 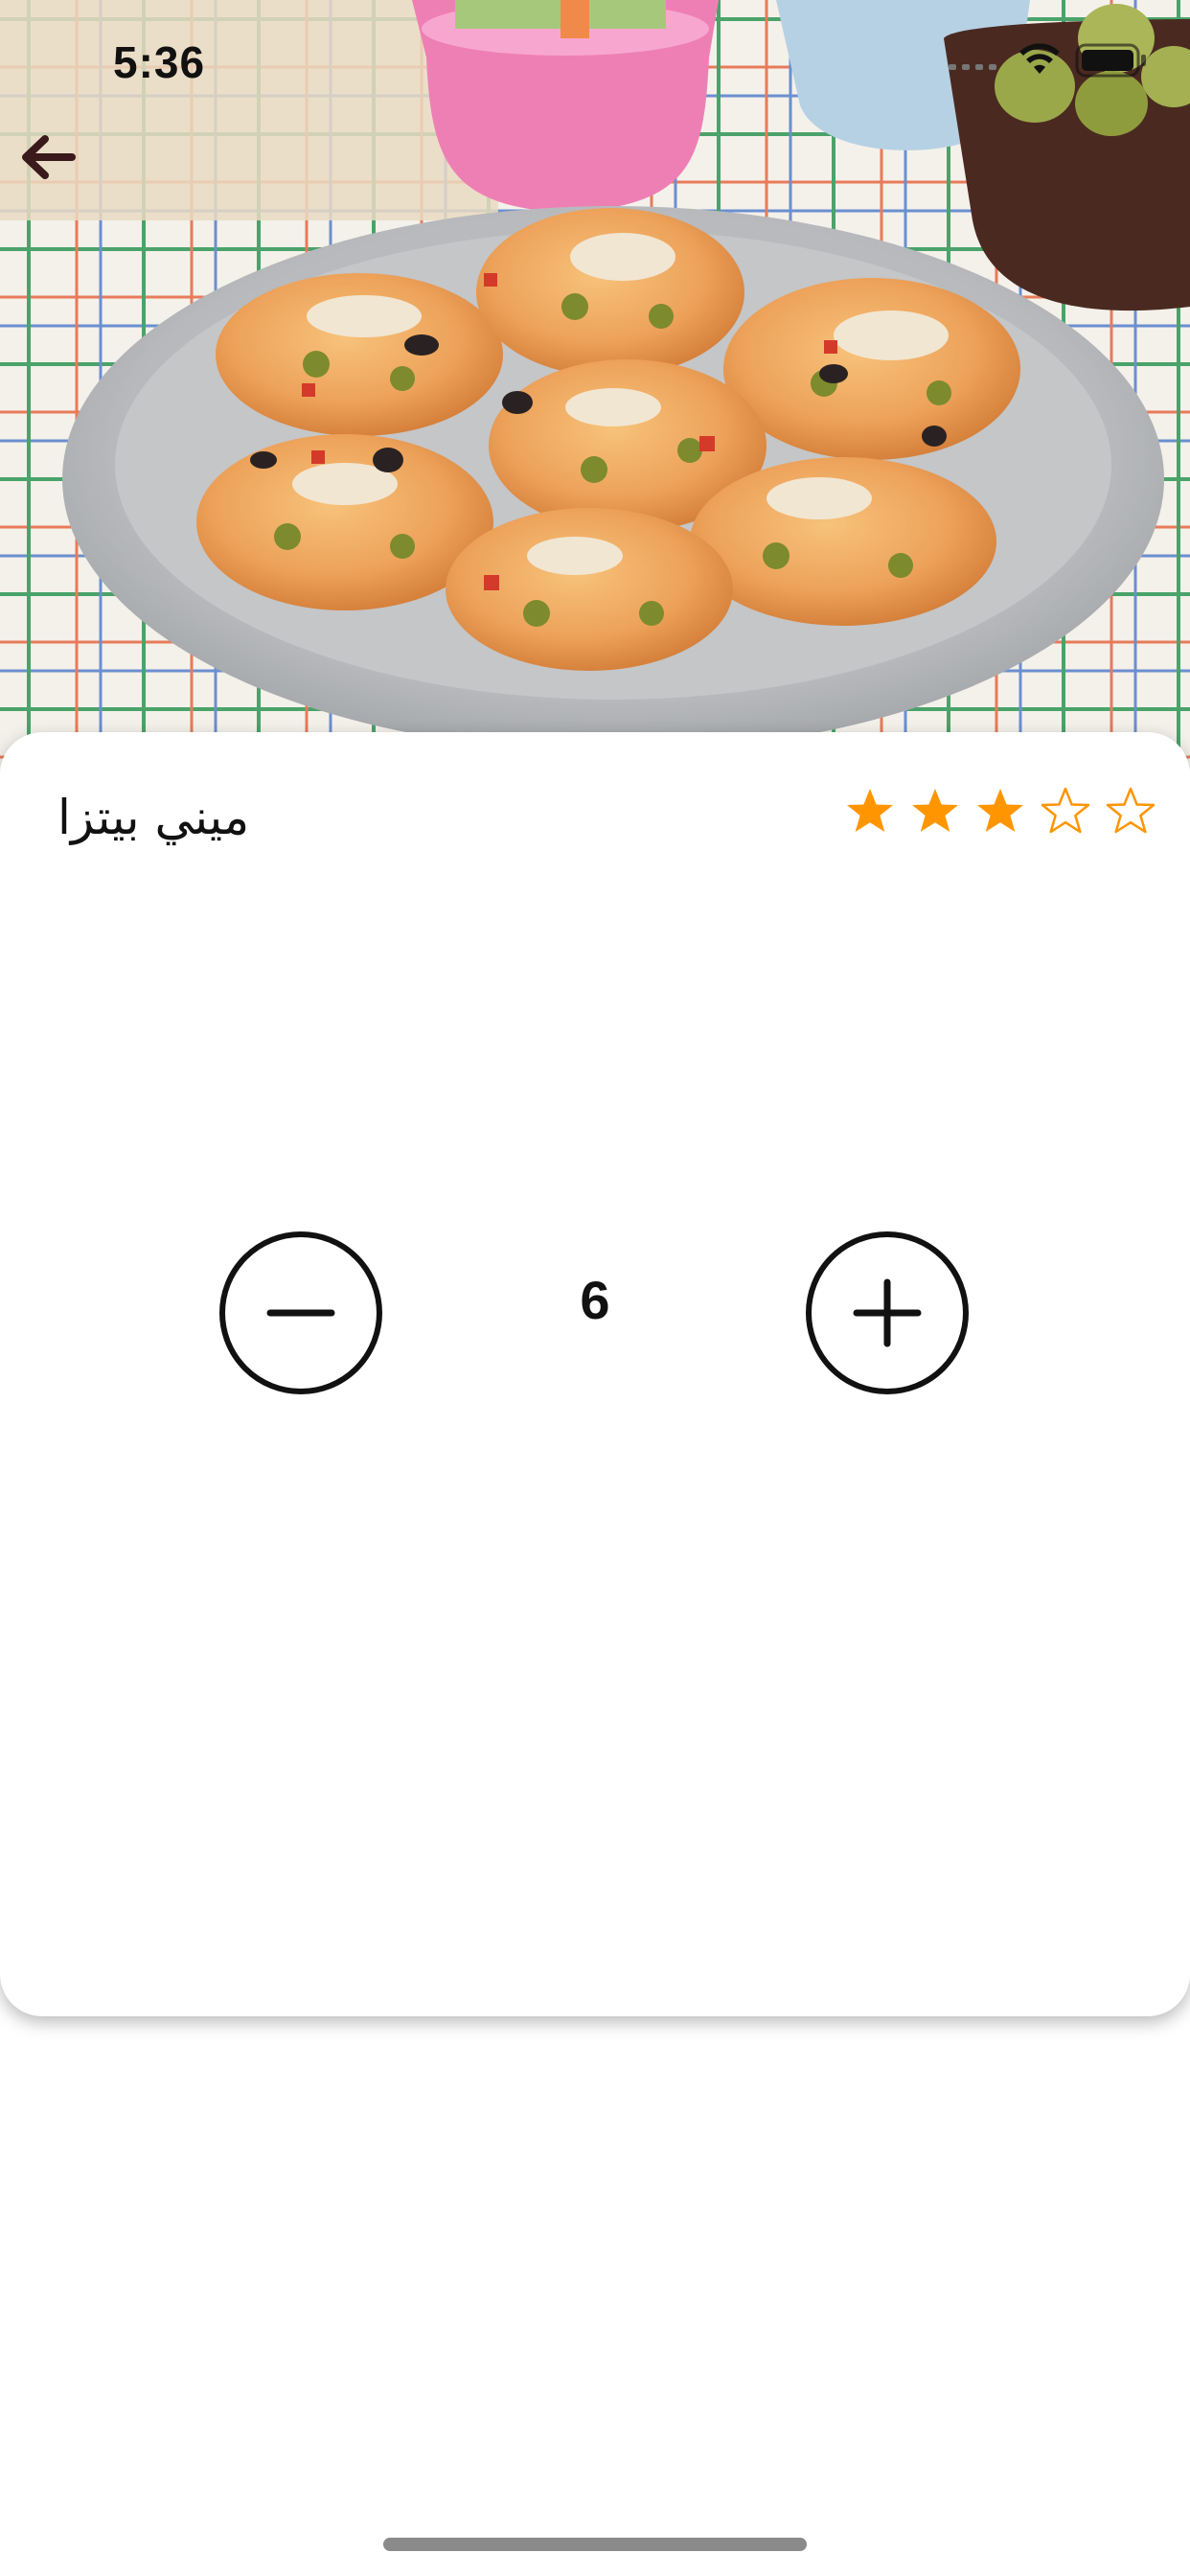 What do you see at coordinates (1040, 62) in the screenshot?
I see `wifi-icon` at bounding box center [1040, 62].